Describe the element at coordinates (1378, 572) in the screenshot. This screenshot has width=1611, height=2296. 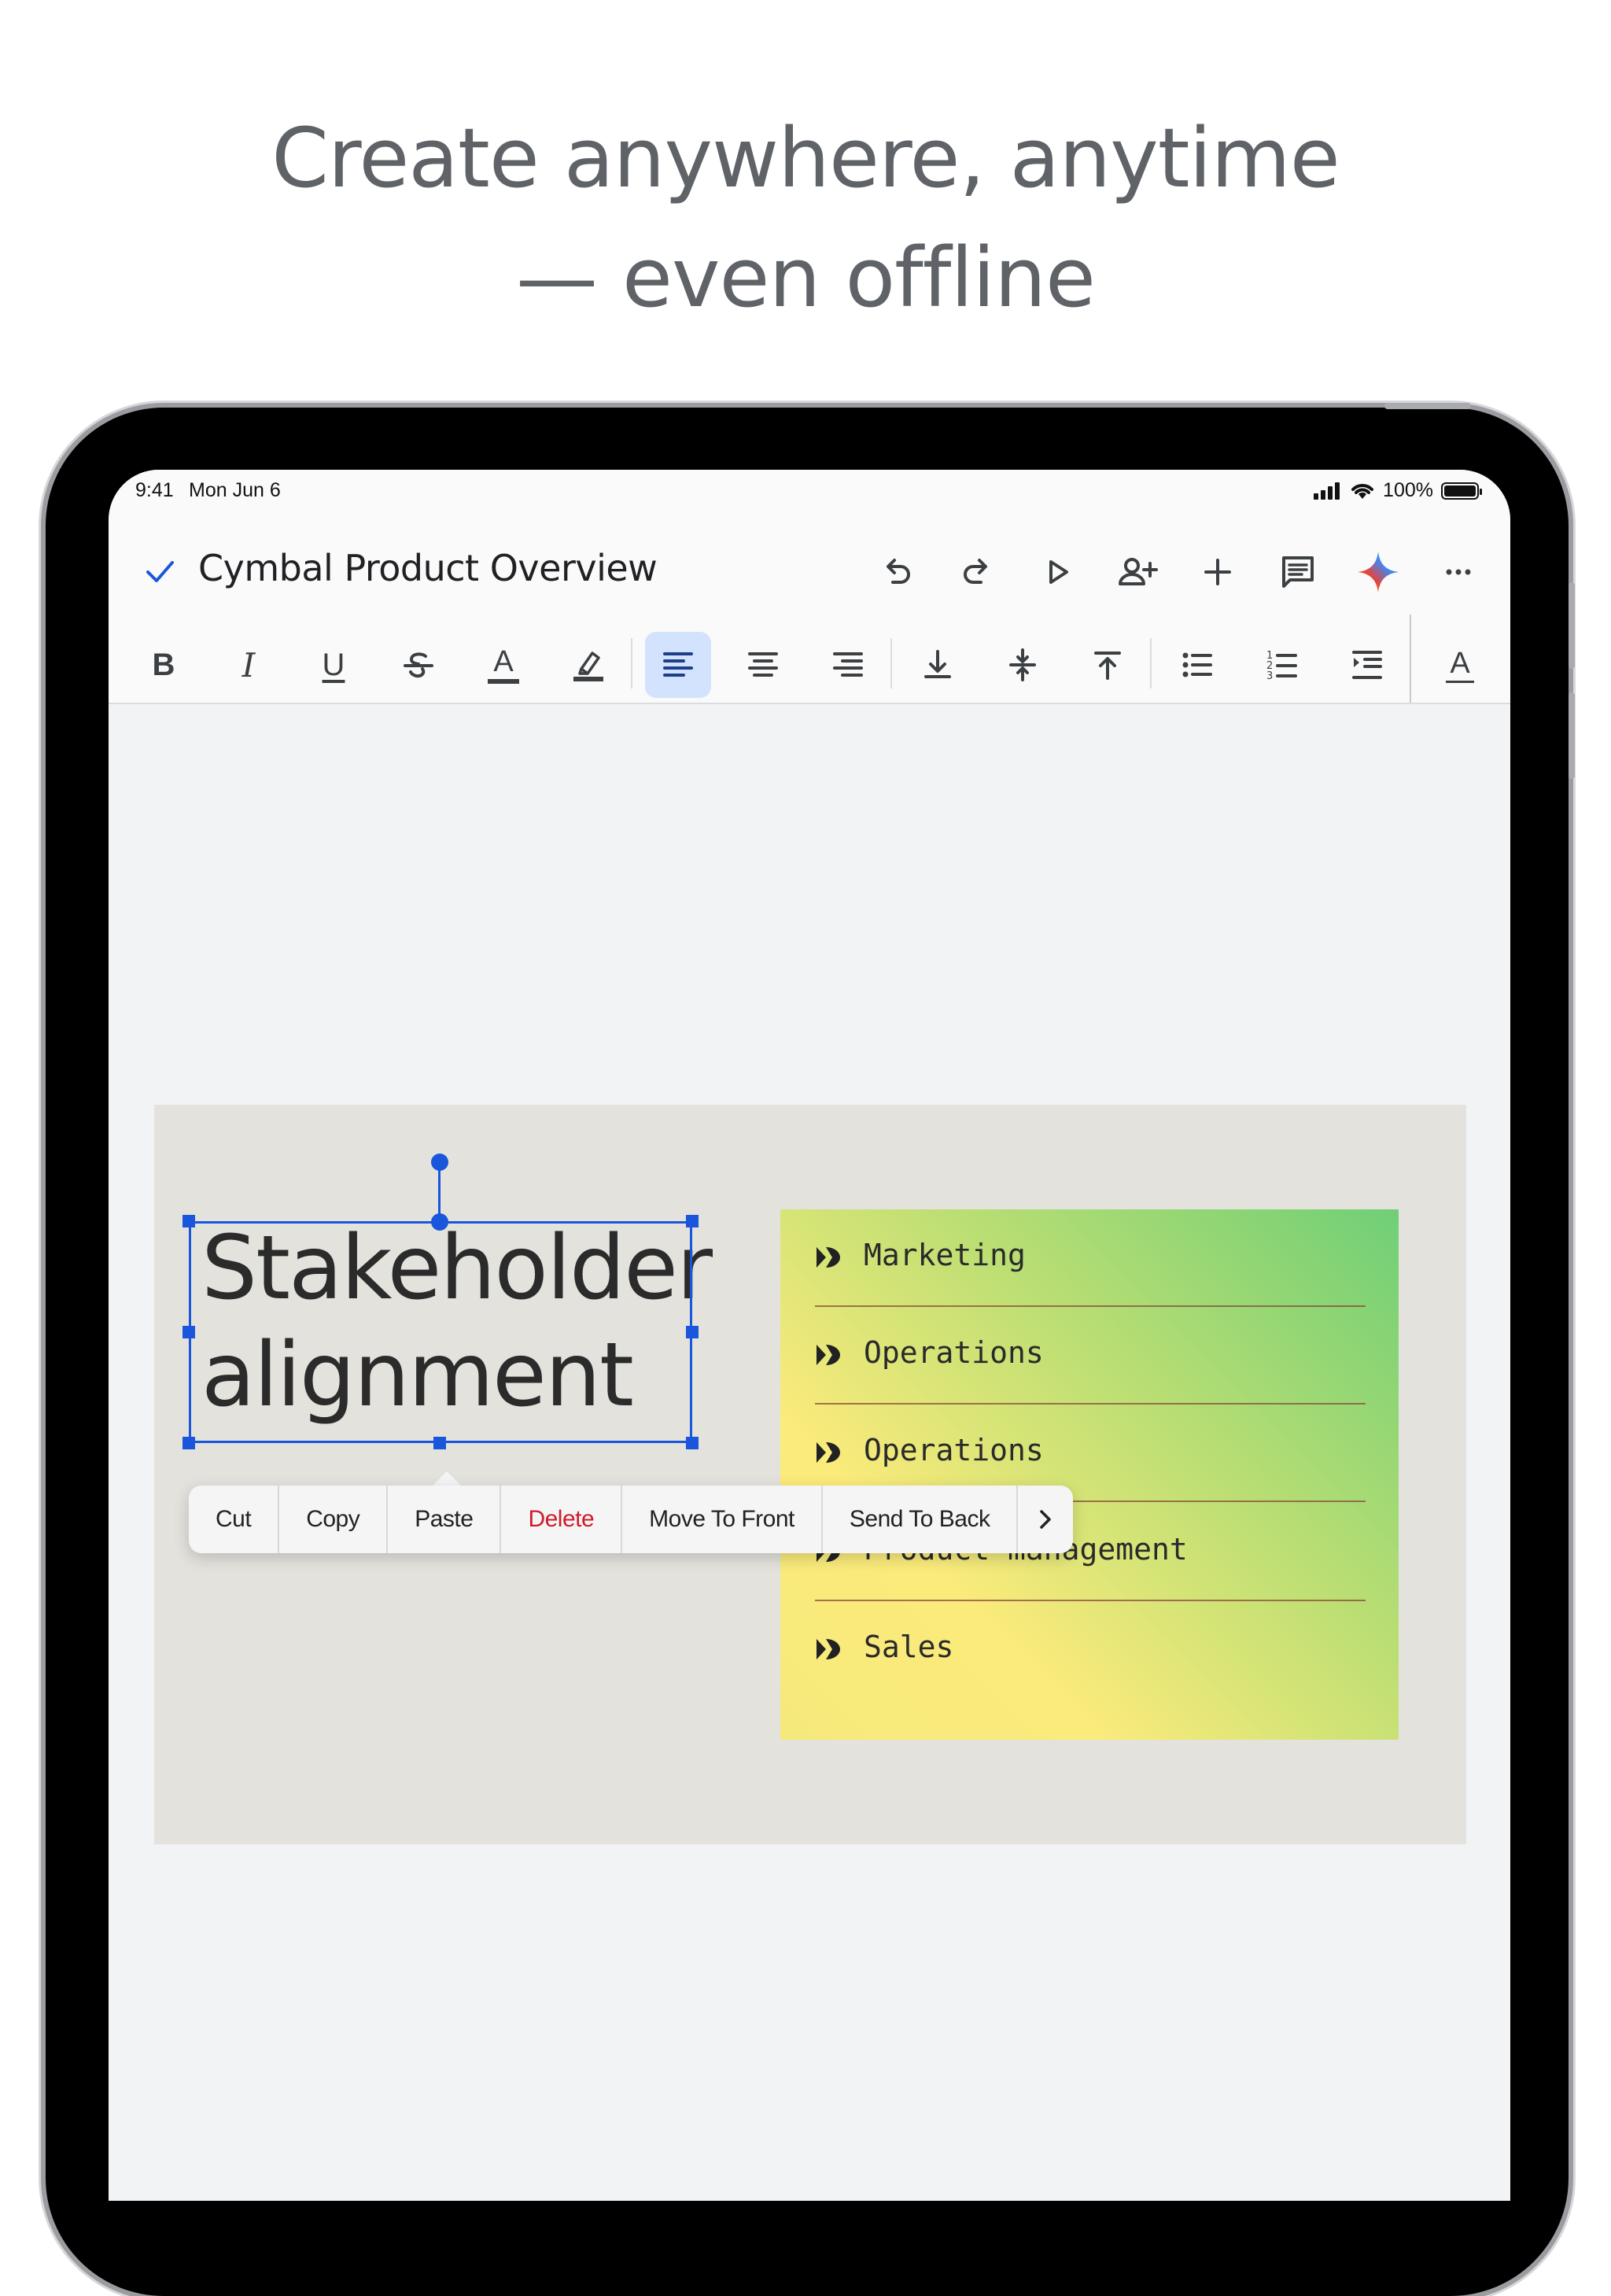
I see `gemini-sparkle-icon` at that location.